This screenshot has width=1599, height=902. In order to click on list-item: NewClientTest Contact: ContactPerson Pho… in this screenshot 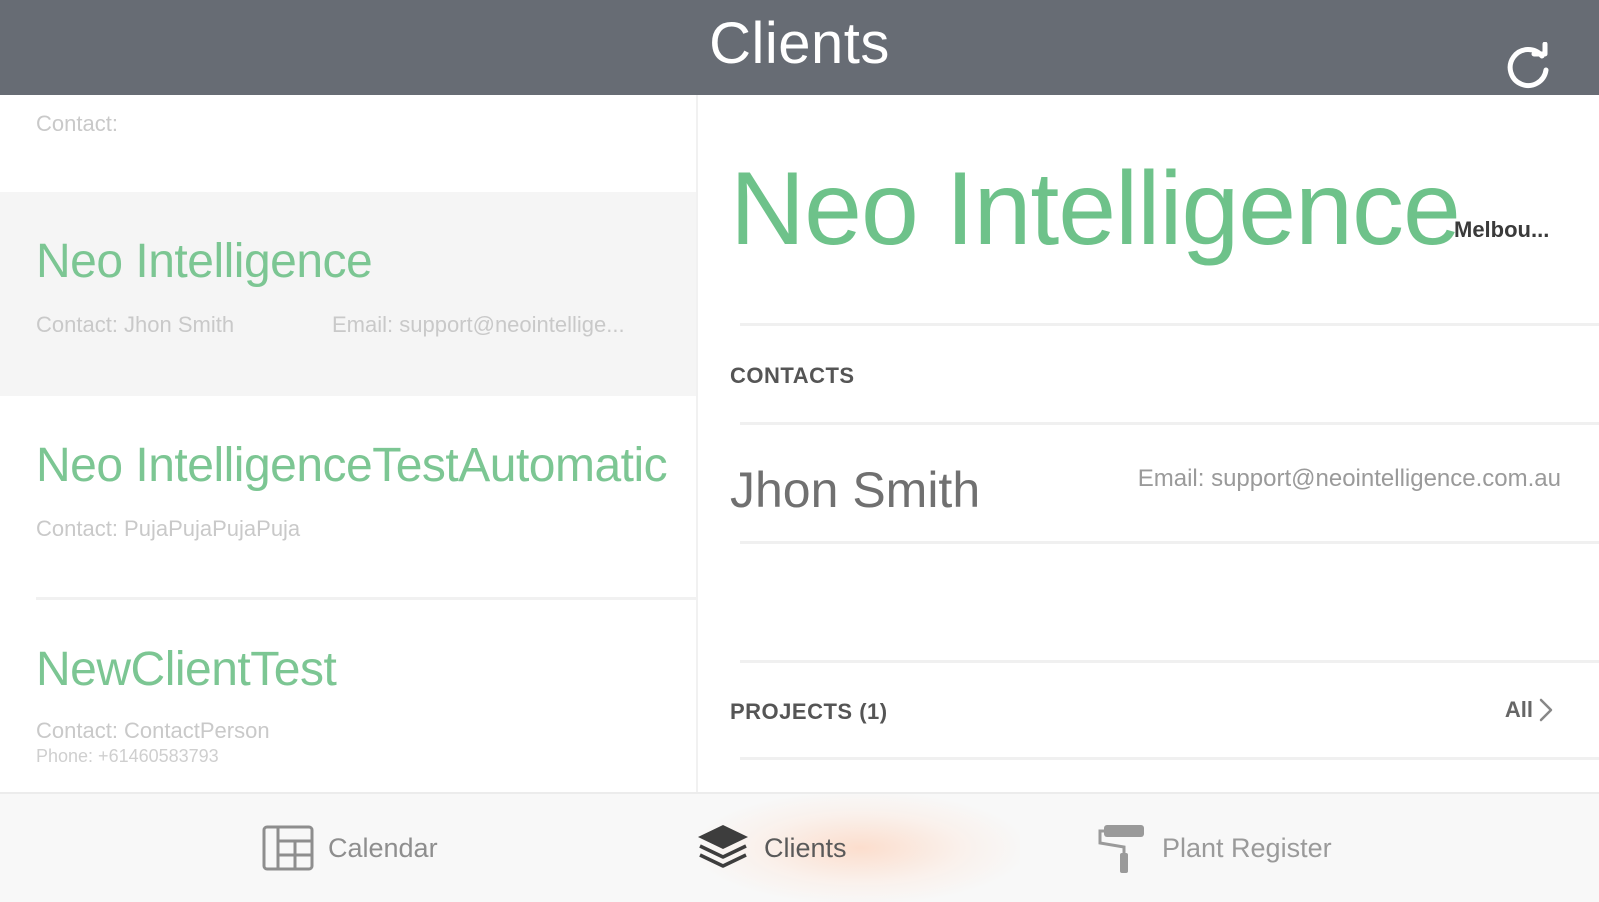, I will do `click(348, 697)`.